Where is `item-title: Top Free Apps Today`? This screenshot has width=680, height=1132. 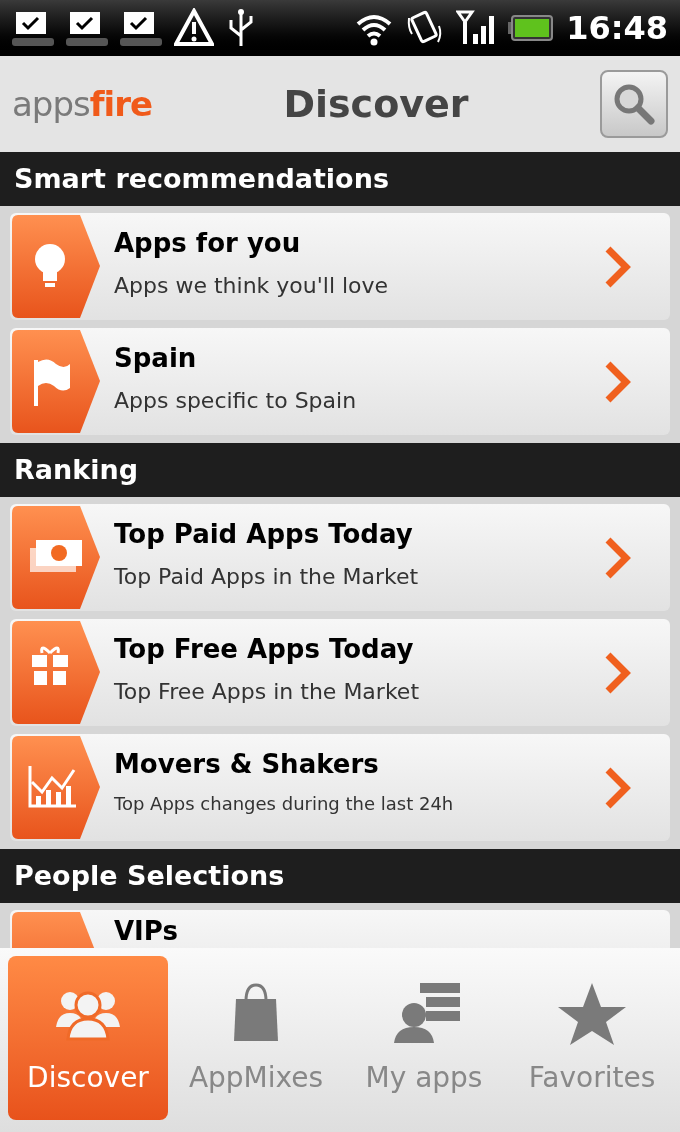 item-title: Top Free Apps Today is located at coordinates (264, 649).